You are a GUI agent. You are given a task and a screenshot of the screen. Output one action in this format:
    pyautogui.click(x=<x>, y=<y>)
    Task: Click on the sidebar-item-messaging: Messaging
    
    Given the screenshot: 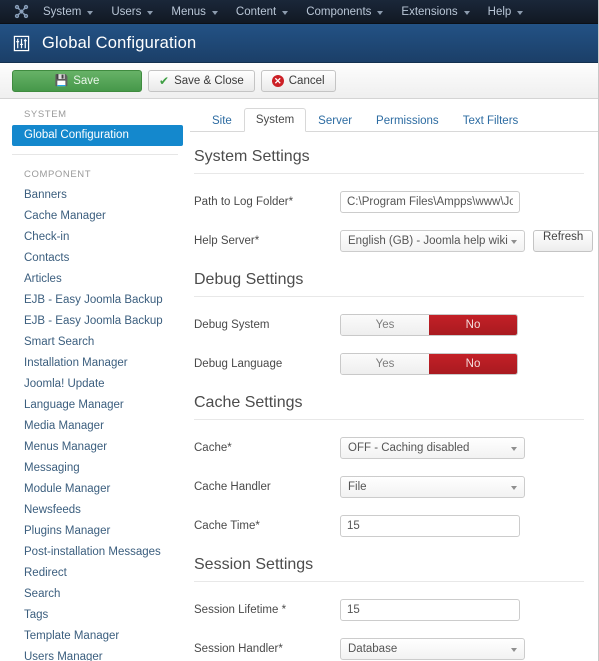 What is the action you would take?
    pyautogui.click(x=95, y=468)
    